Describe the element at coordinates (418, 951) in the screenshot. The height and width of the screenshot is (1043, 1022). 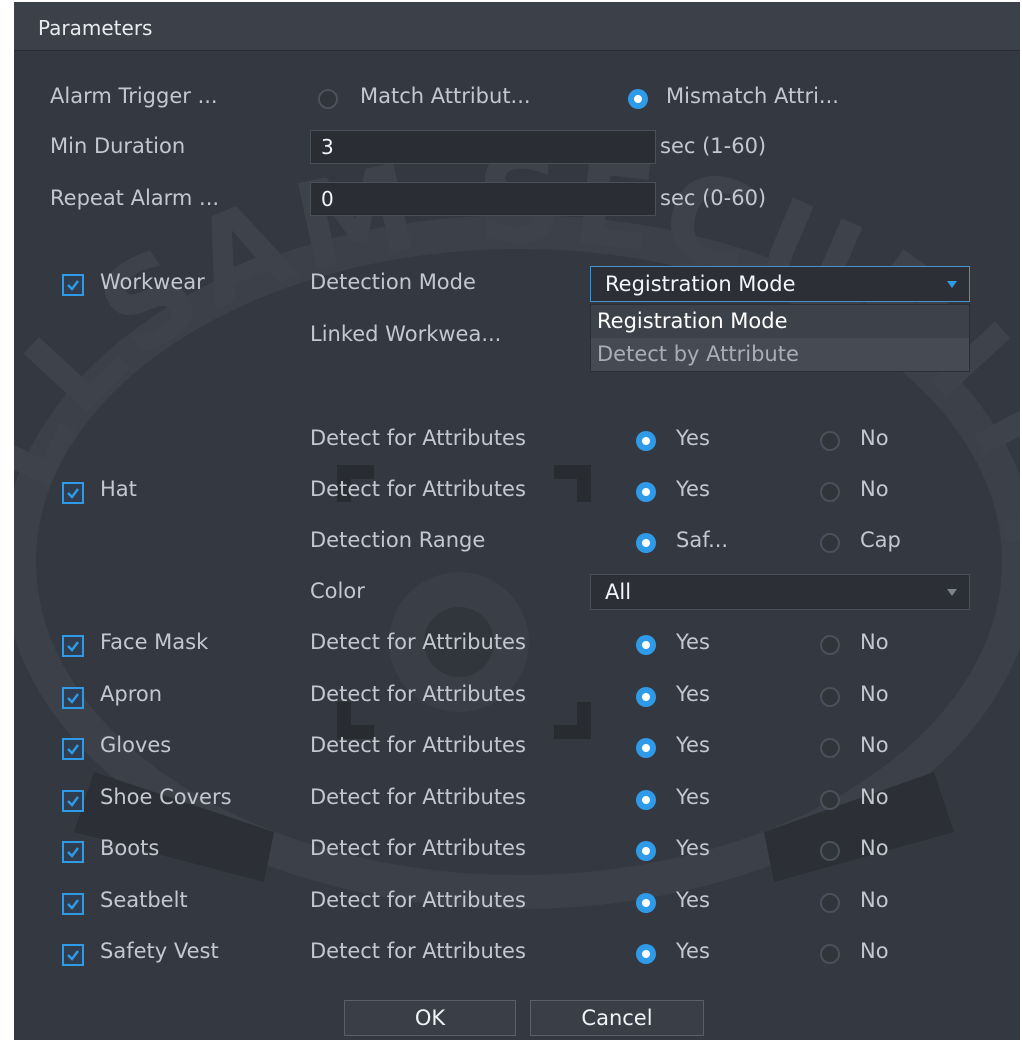
I see `safety-vest-detect-label: Detect for Attributes` at that location.